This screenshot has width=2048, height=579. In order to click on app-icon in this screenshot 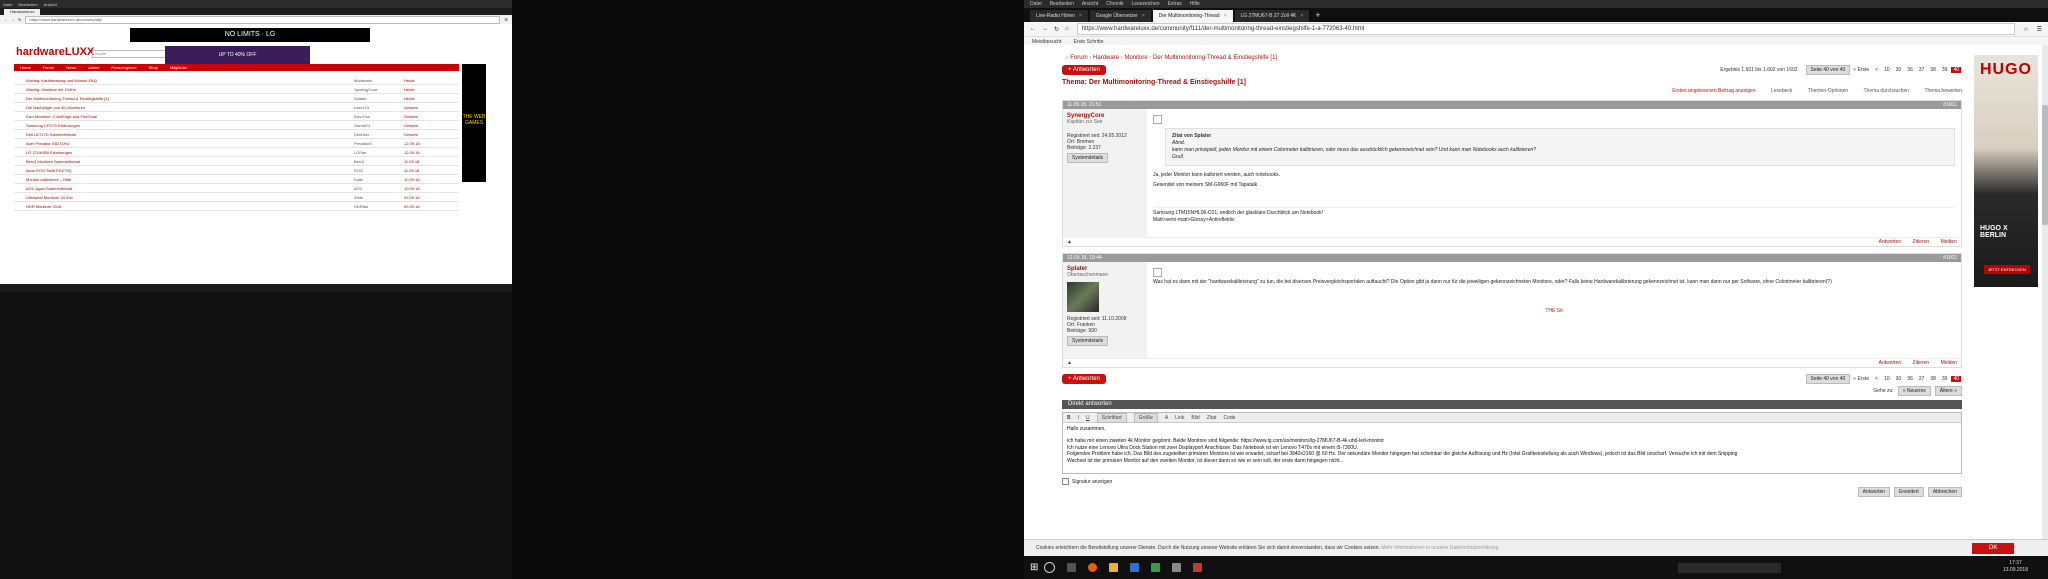, I will do `click(1177, 567)`.